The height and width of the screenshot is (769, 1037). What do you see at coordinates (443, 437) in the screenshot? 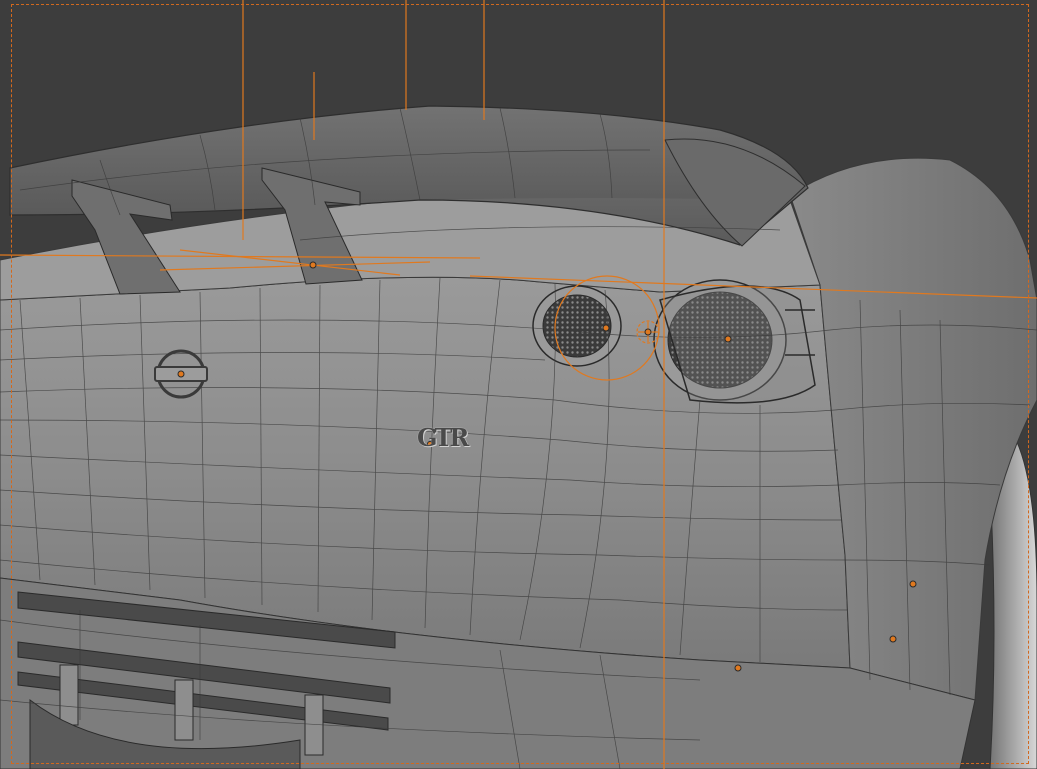
I see `gtr-emblem-badge: GTR` at bounding box center [443, 437].